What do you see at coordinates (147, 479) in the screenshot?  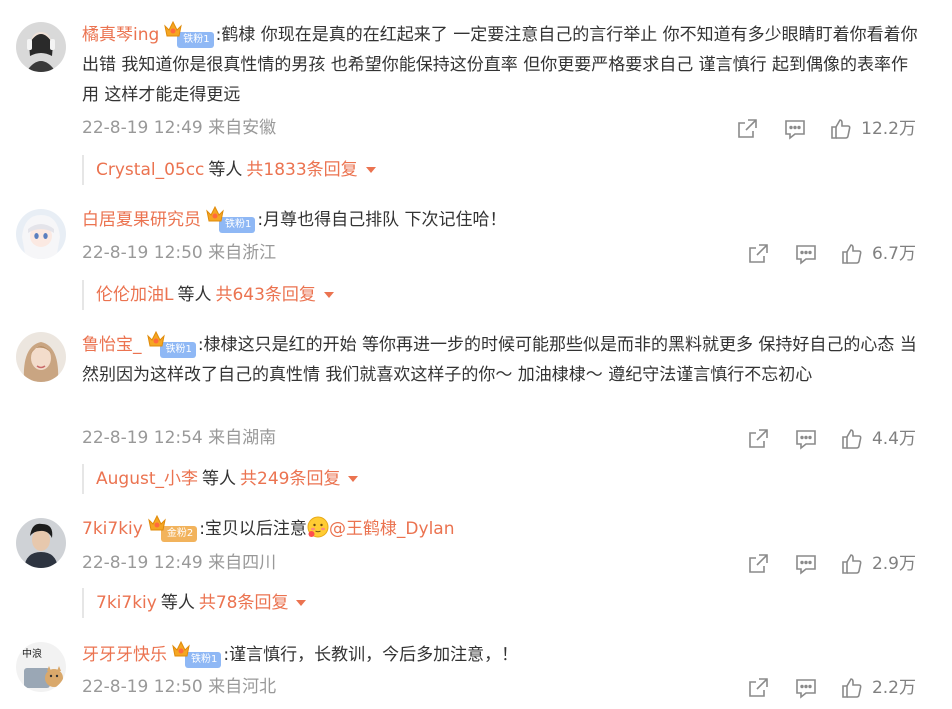 I see `reply-username: August_小李` at bounding box center [147, 479].